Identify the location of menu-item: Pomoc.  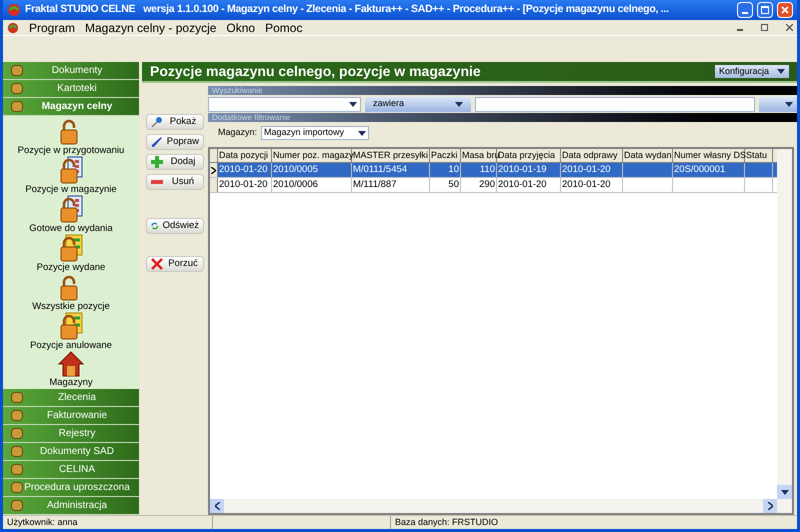
(283, 27).